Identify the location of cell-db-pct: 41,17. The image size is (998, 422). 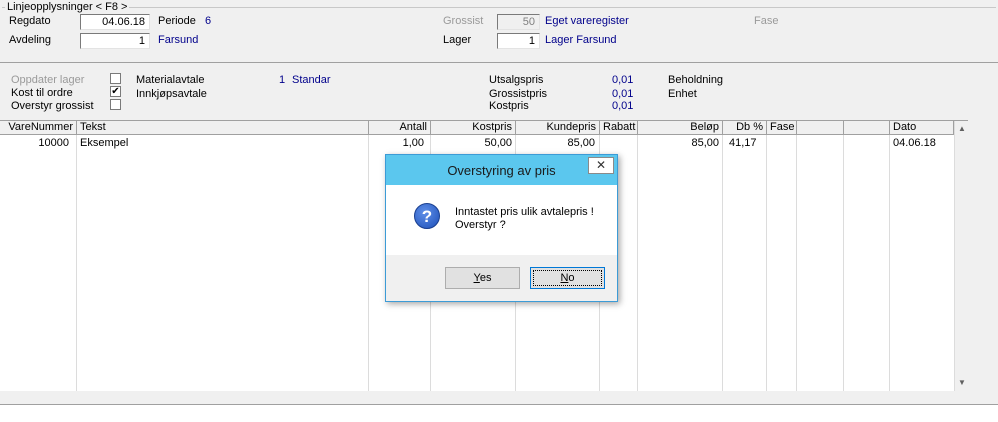
(746, 144).